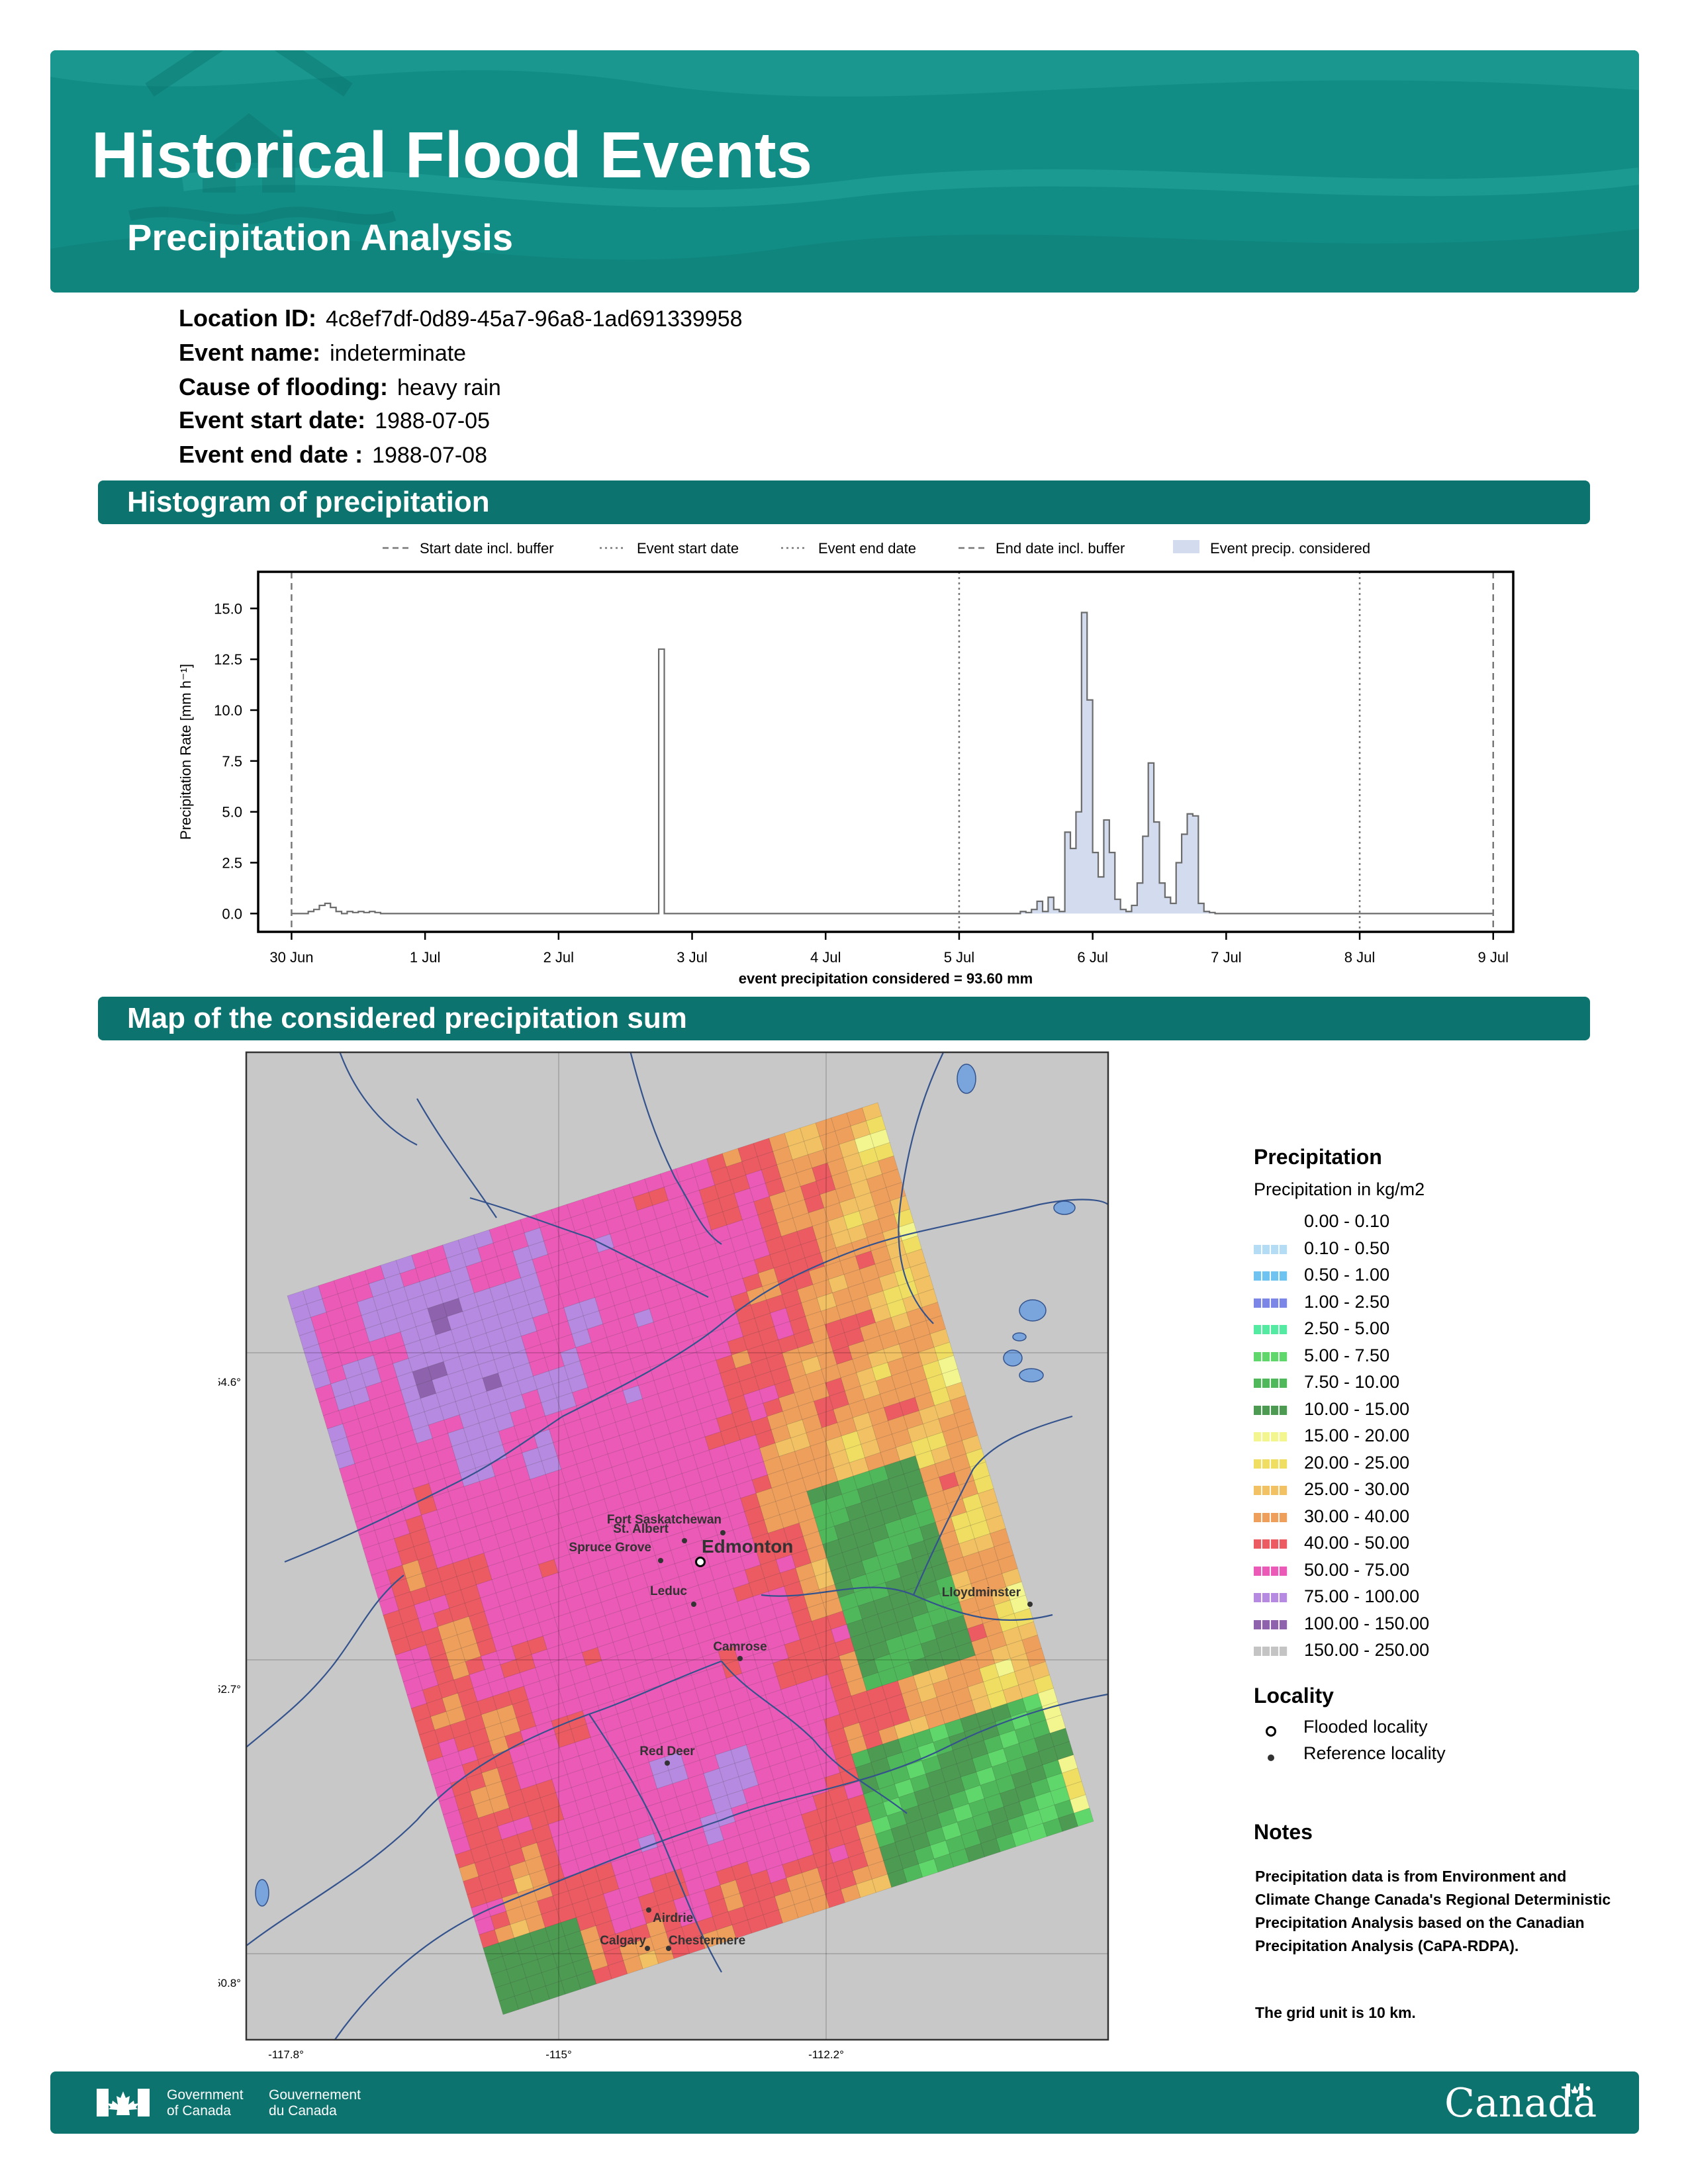 The width and height of the screenshot is (1688, 2184). I want to click on legend-label: Event start date, so click(688, 548).